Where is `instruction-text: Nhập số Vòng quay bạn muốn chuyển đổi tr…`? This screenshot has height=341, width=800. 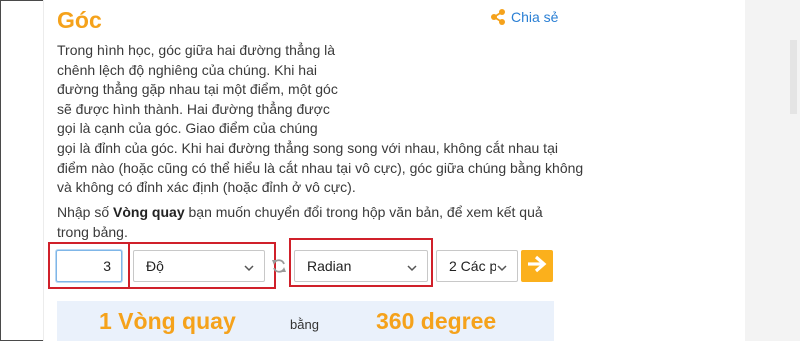 instruction-text: Nhập số Vòng quay bạn muốn chuyển đổi tr… is located at coordinates (312, 222).